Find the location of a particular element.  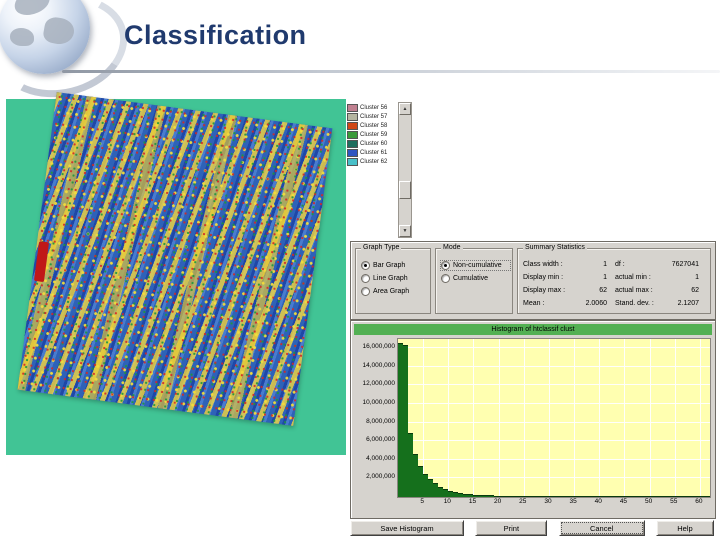

legend-item: Cluster 62 is located at coordinates (372, 161).